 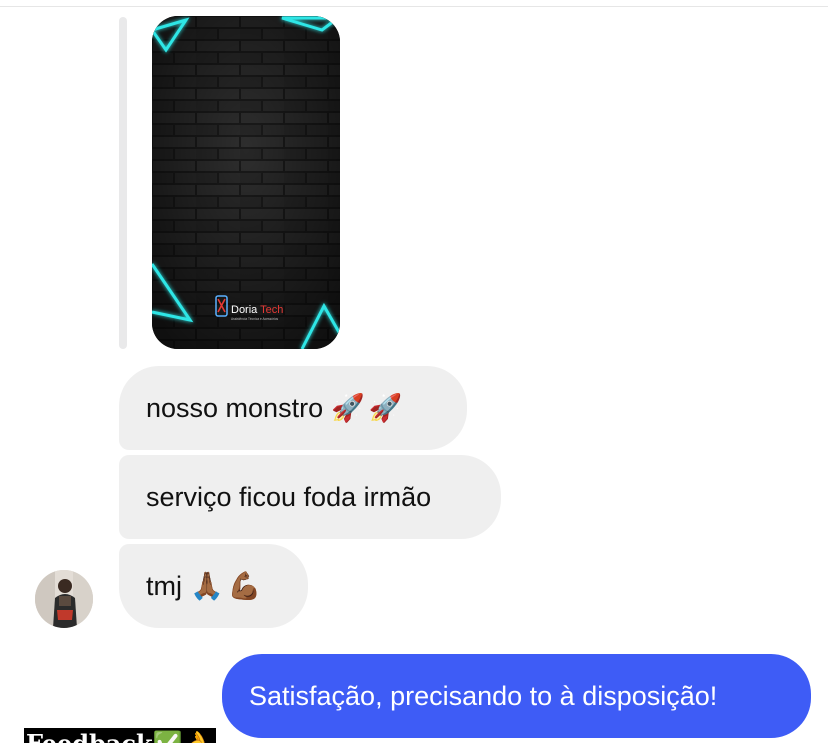 I want to click on top-divider, so click(x=414, y=6).